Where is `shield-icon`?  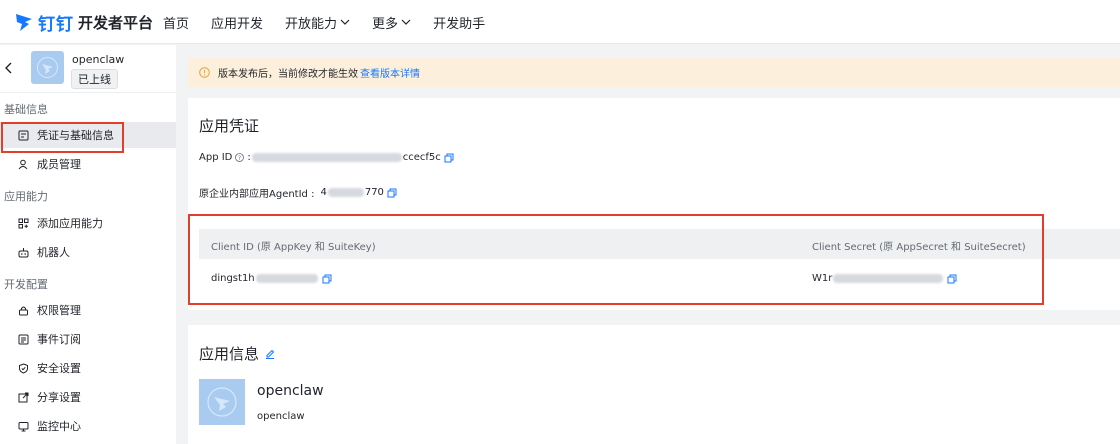
shield-icon is located at coordinates (23, 368).